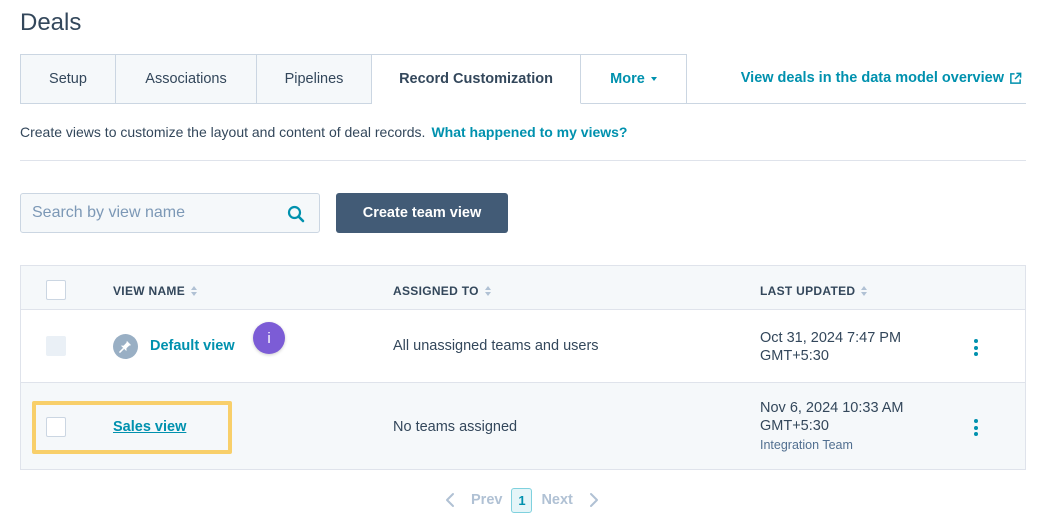 The height and width of the screenshot is (524, 1049). I want to click on chevron-left-icon, so click(450, 500).